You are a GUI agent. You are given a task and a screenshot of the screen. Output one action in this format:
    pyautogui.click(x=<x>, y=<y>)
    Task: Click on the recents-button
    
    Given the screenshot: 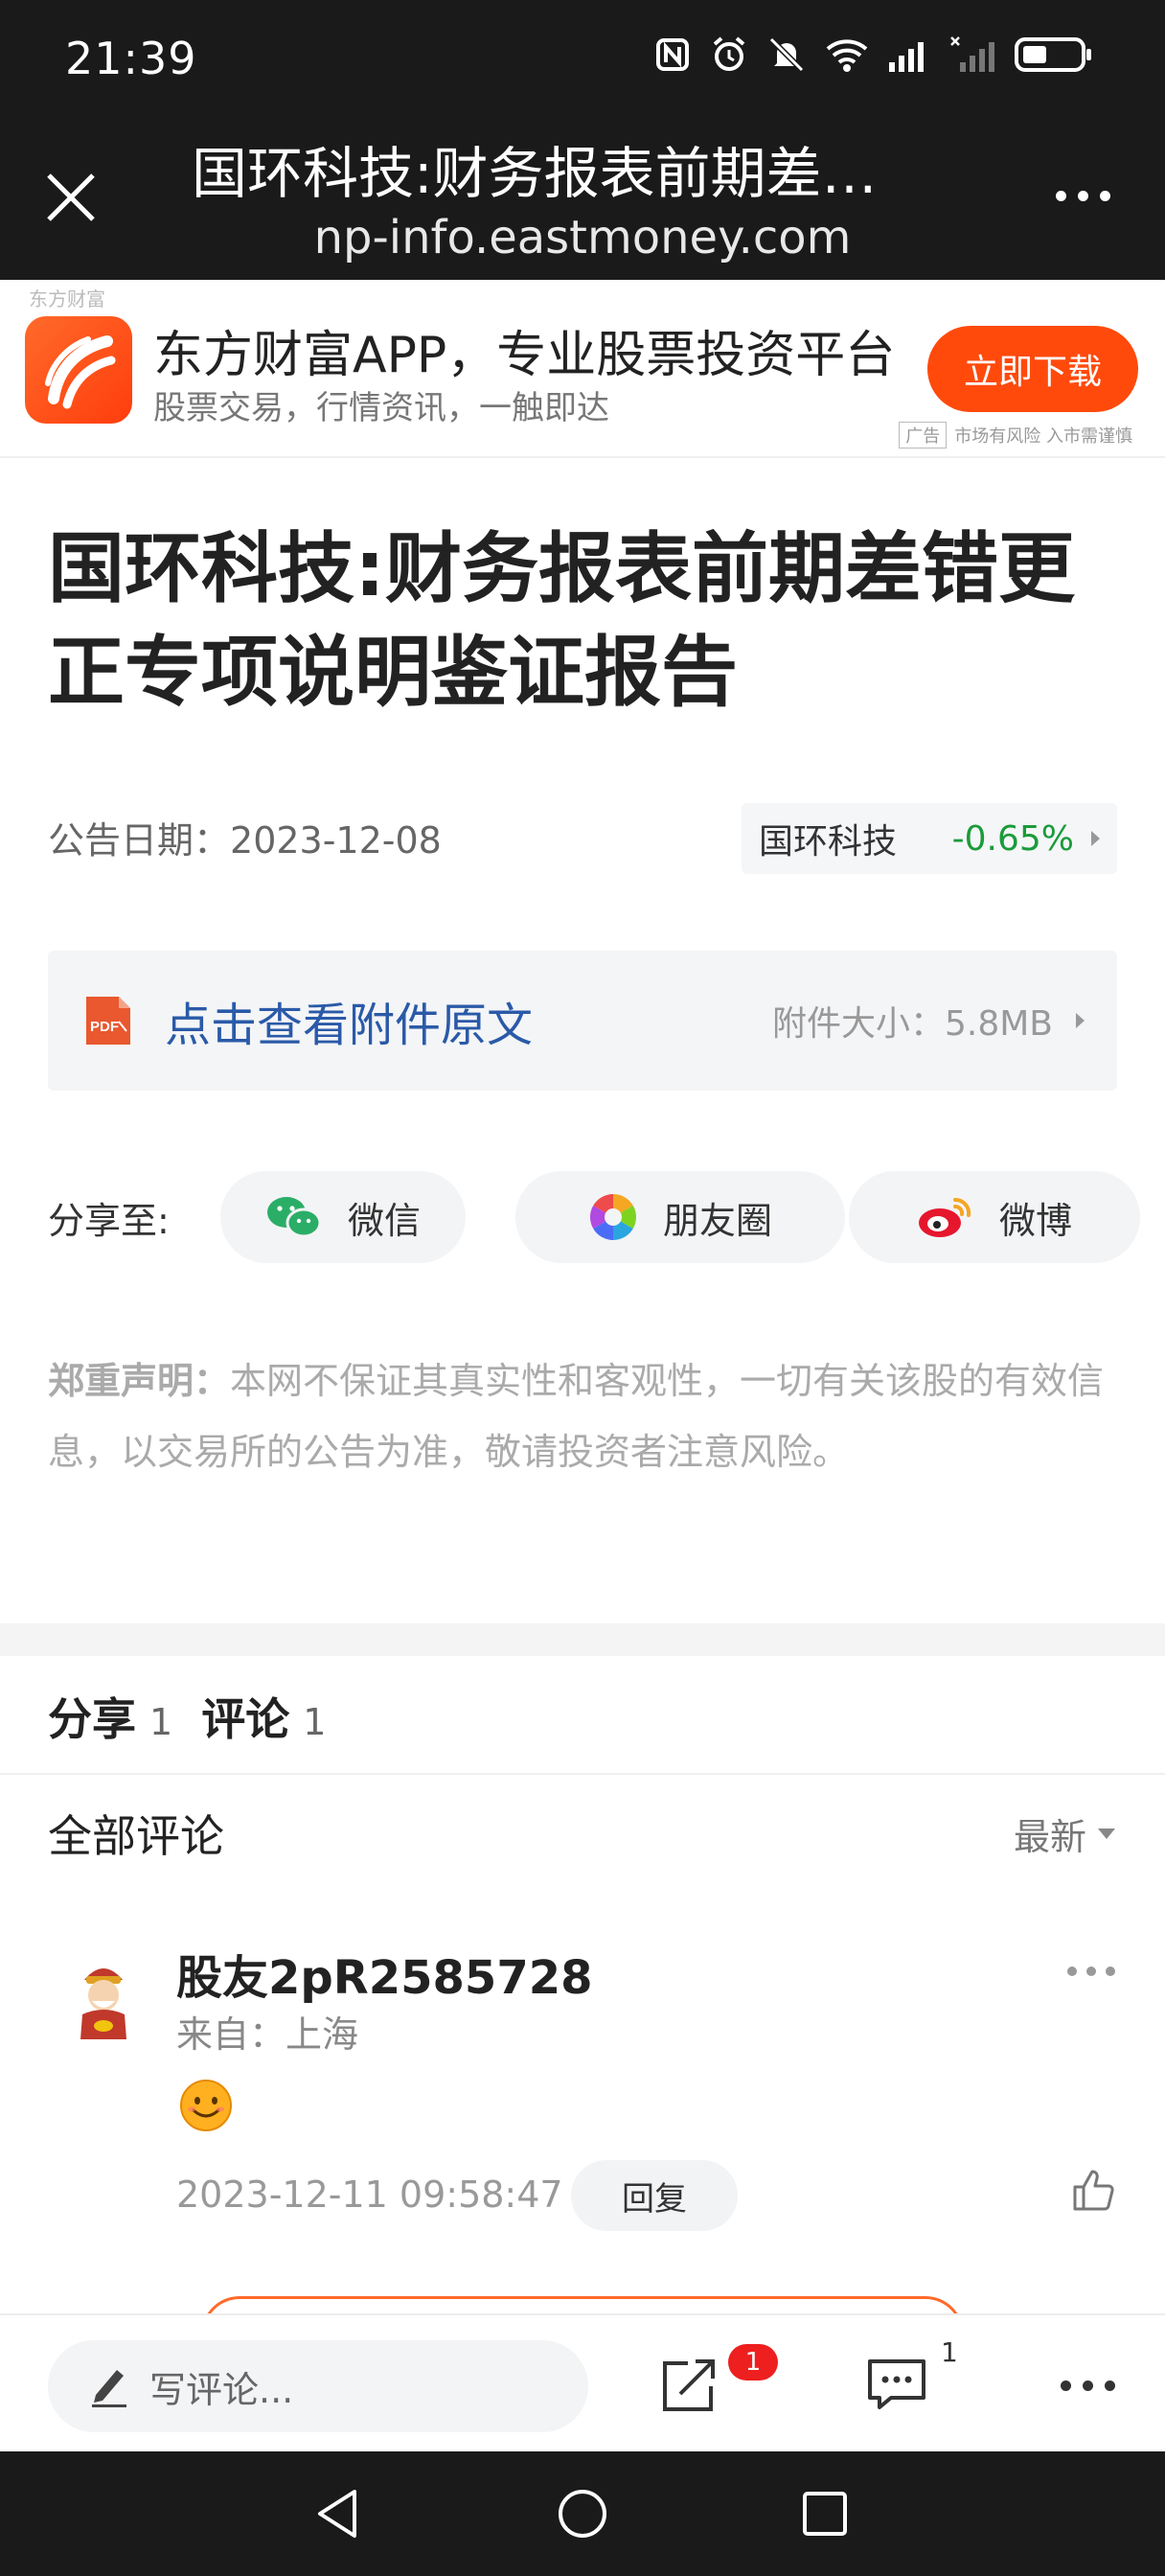 What is the action you would take?
    pyautogui.click(x=824, y=2513)
    